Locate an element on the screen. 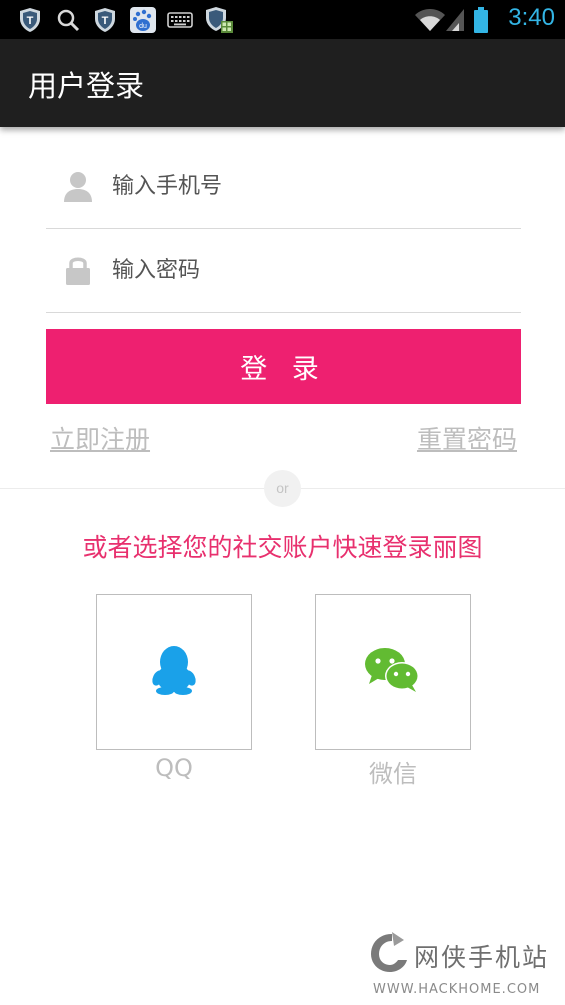 The height and width of the screenshot is (1005, 565). password-field is located at coordinates (283, 270).